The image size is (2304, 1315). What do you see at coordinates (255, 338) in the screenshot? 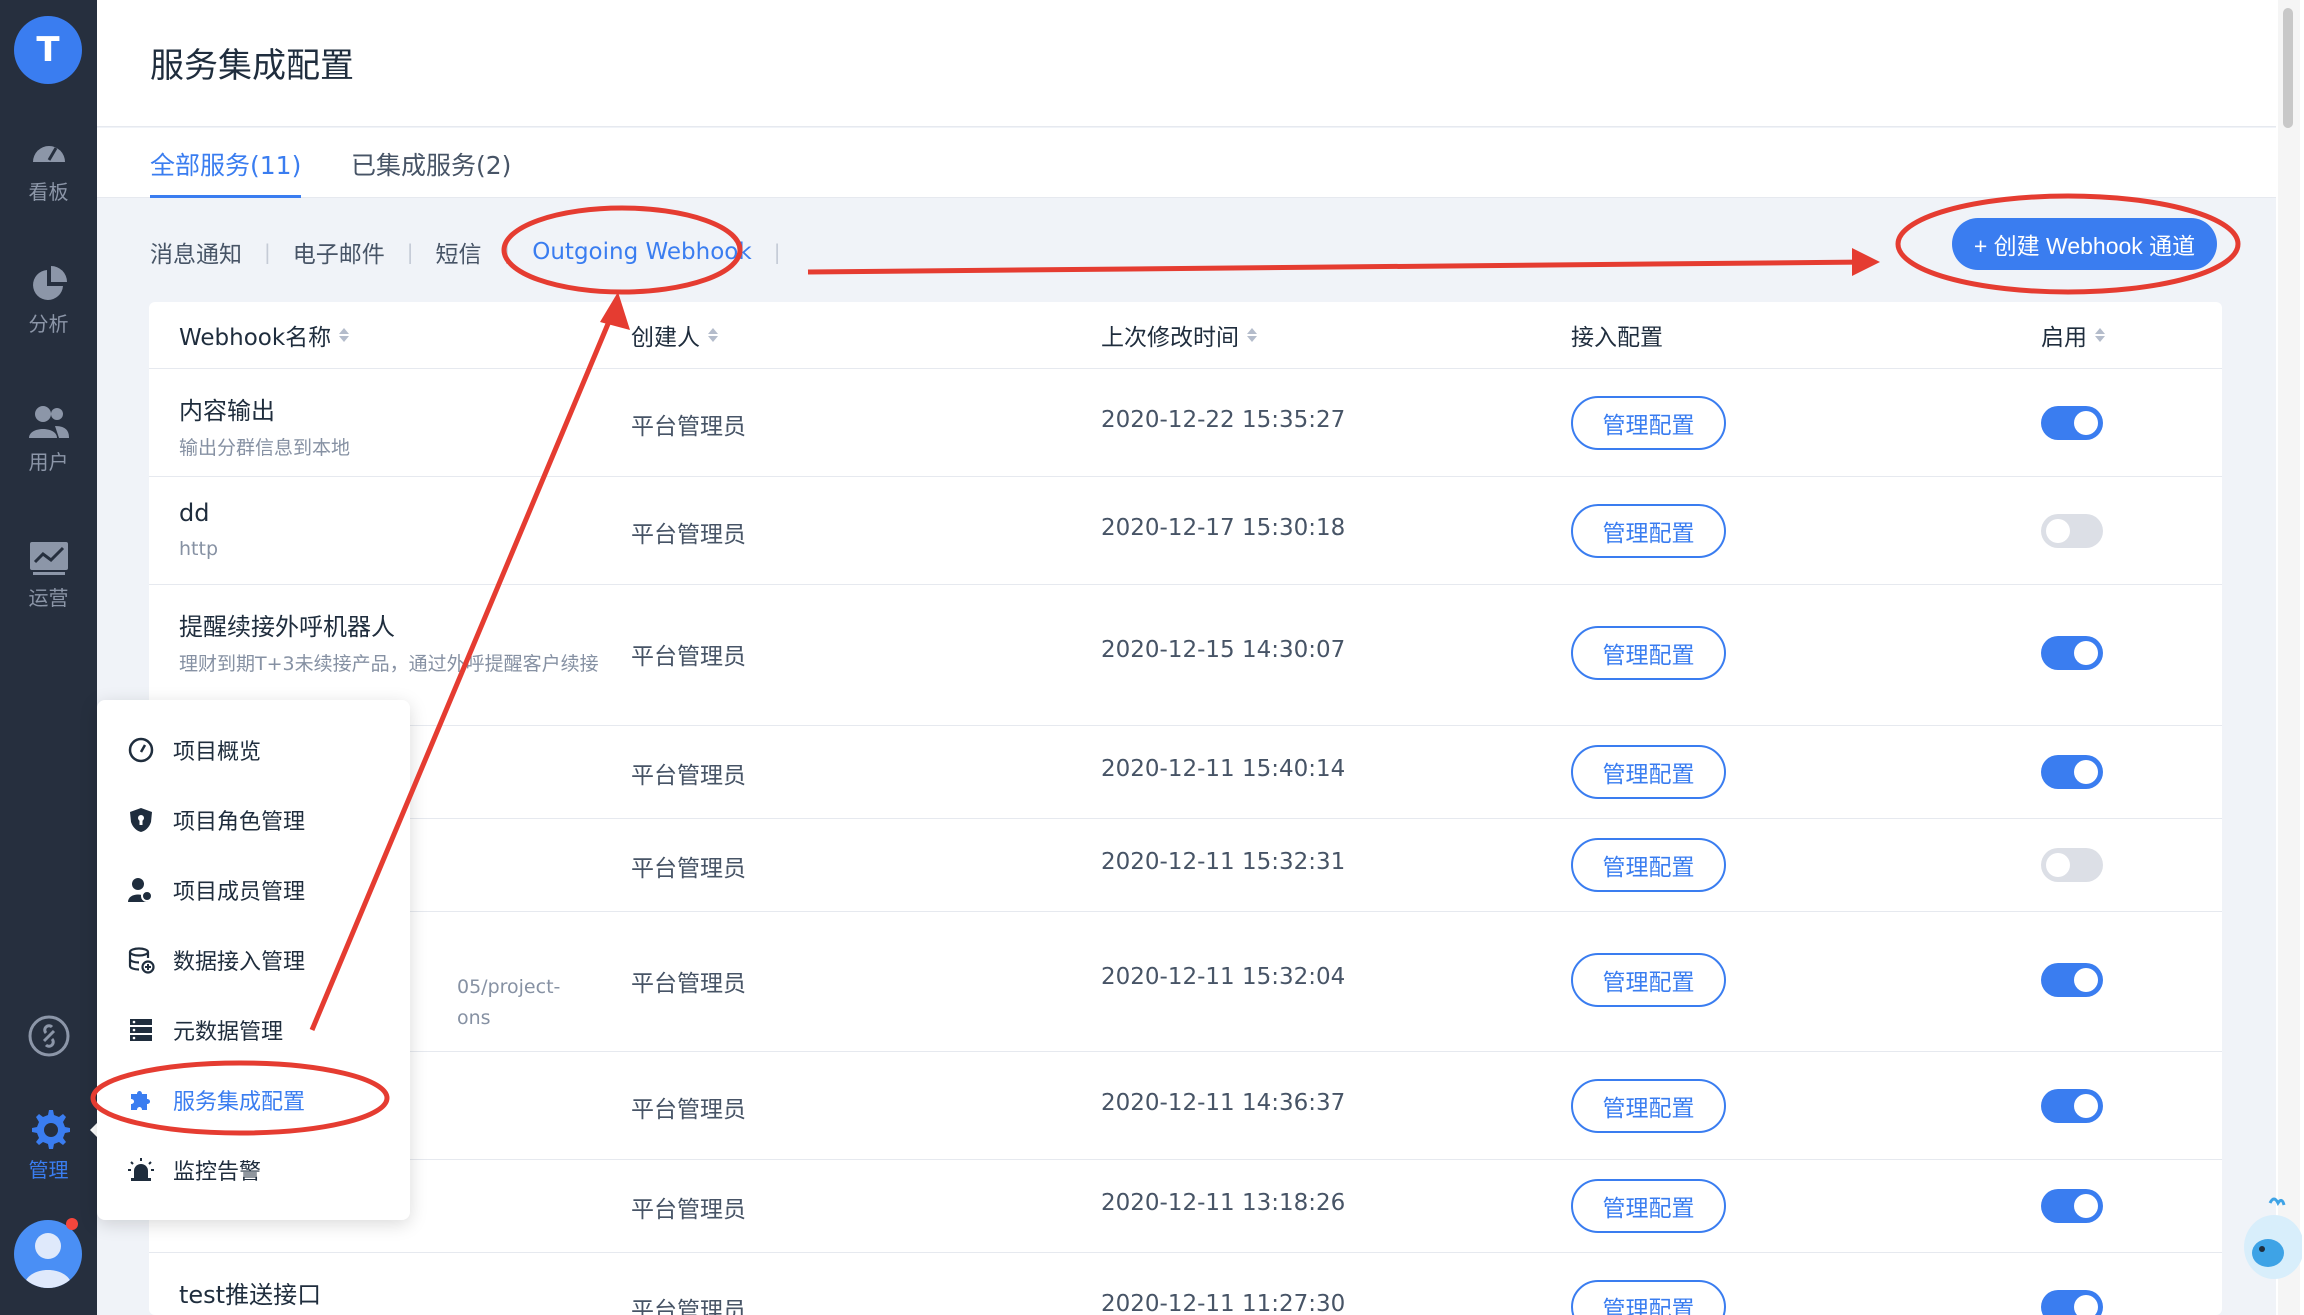
I see `col-header-label: Webhook名称` at bounding box center [255, 338].